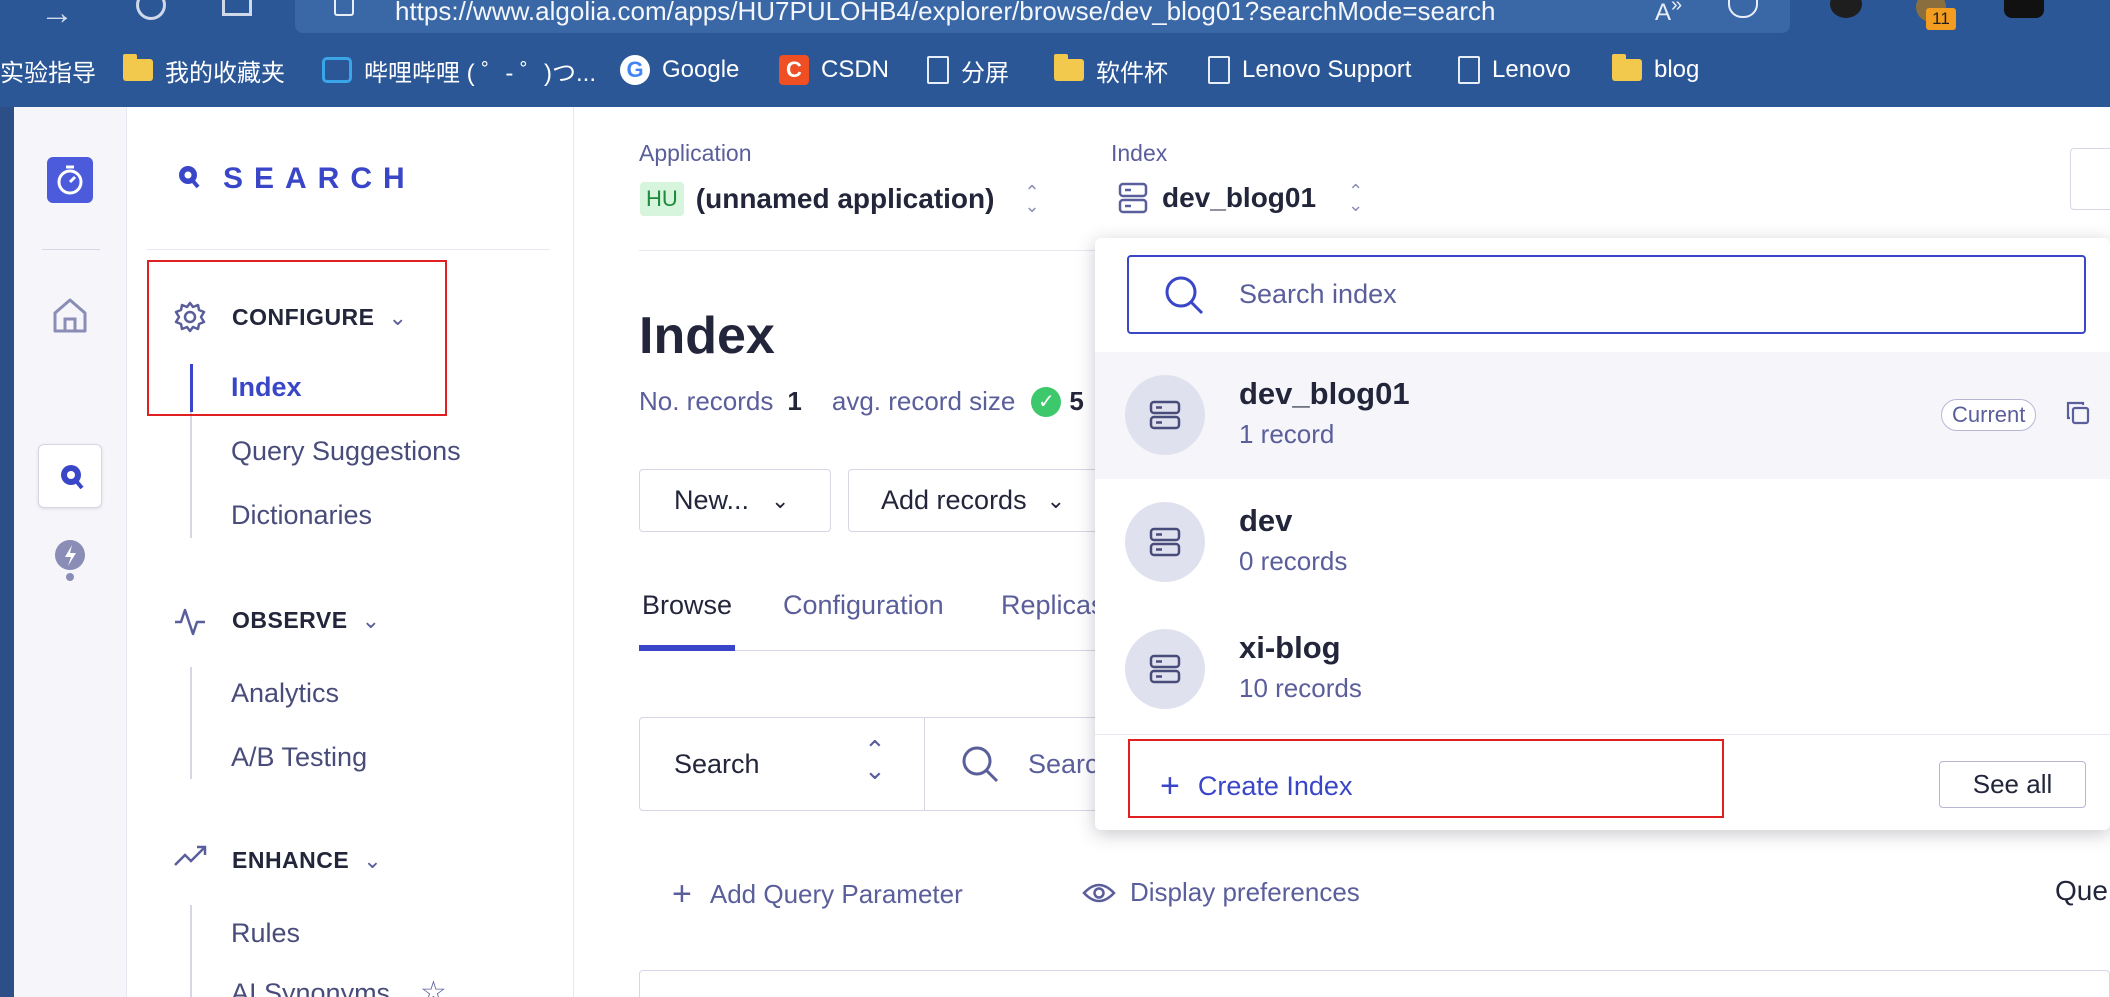 This screenshot has width=2110, height=997. I want to click on window-edge, so click(7, 552).